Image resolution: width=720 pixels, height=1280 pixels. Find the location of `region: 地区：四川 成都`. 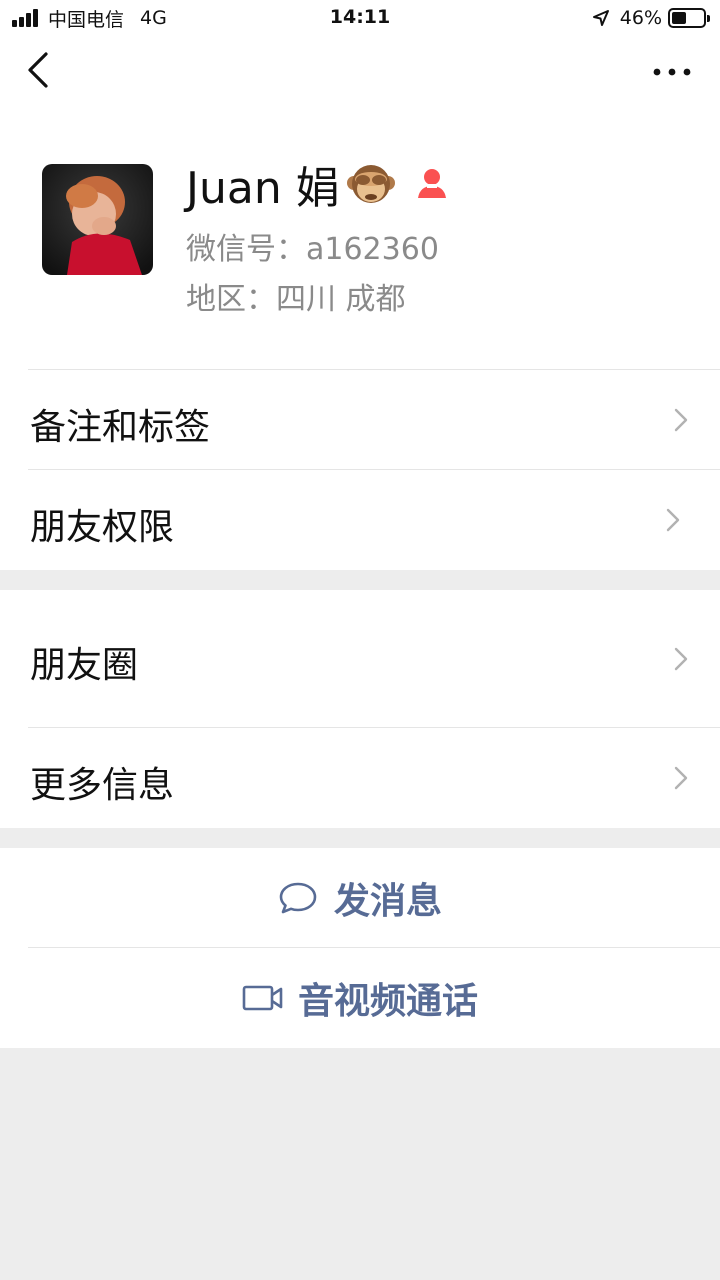

region: 地区：四川 成都 is located at coordinates (296, 299).